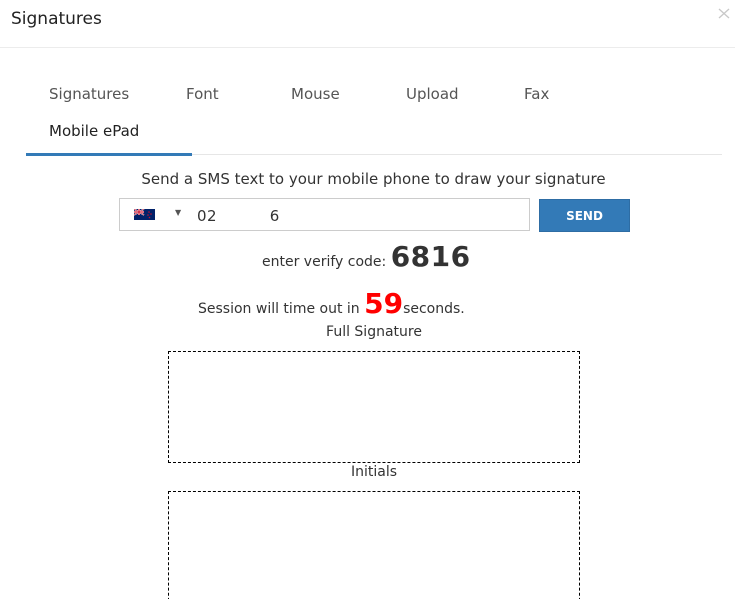  I want to click on active-tab-indicator, so click(109, 154).